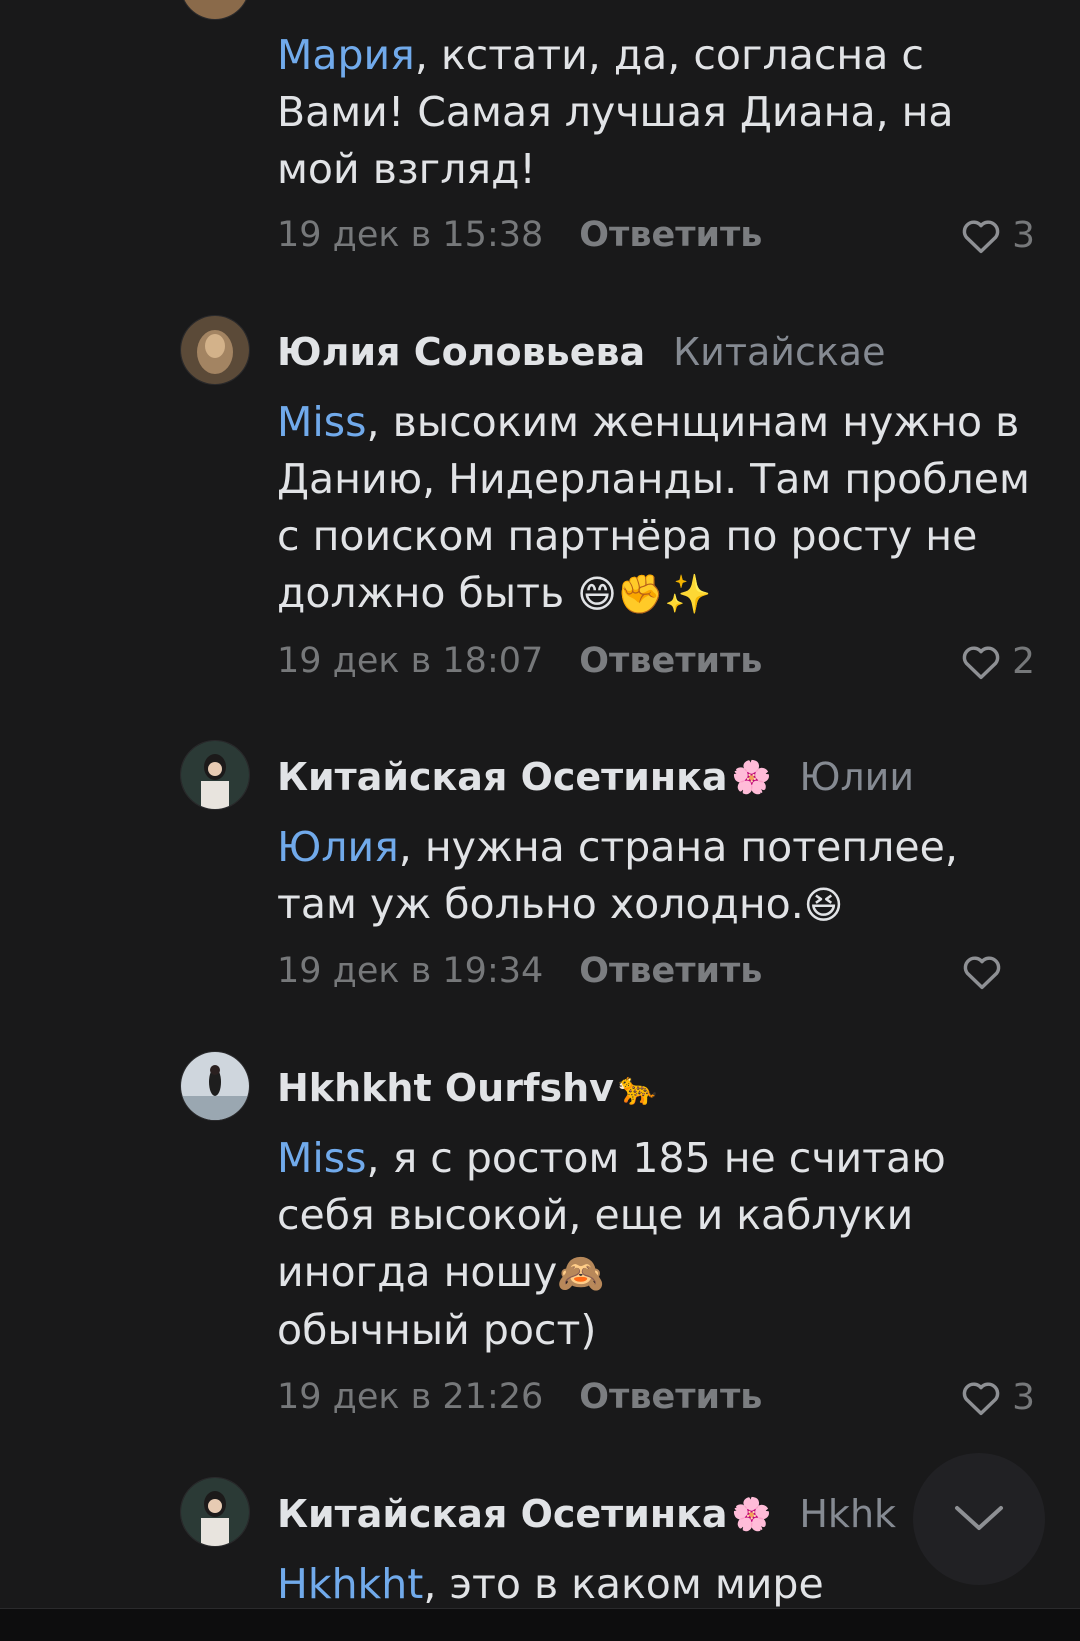 The height and width of the screenshot is (1641, 1080). Describe the element at coordinates (779, 352) in the screenshot. I see `reply-to: Китайскае` at that location.